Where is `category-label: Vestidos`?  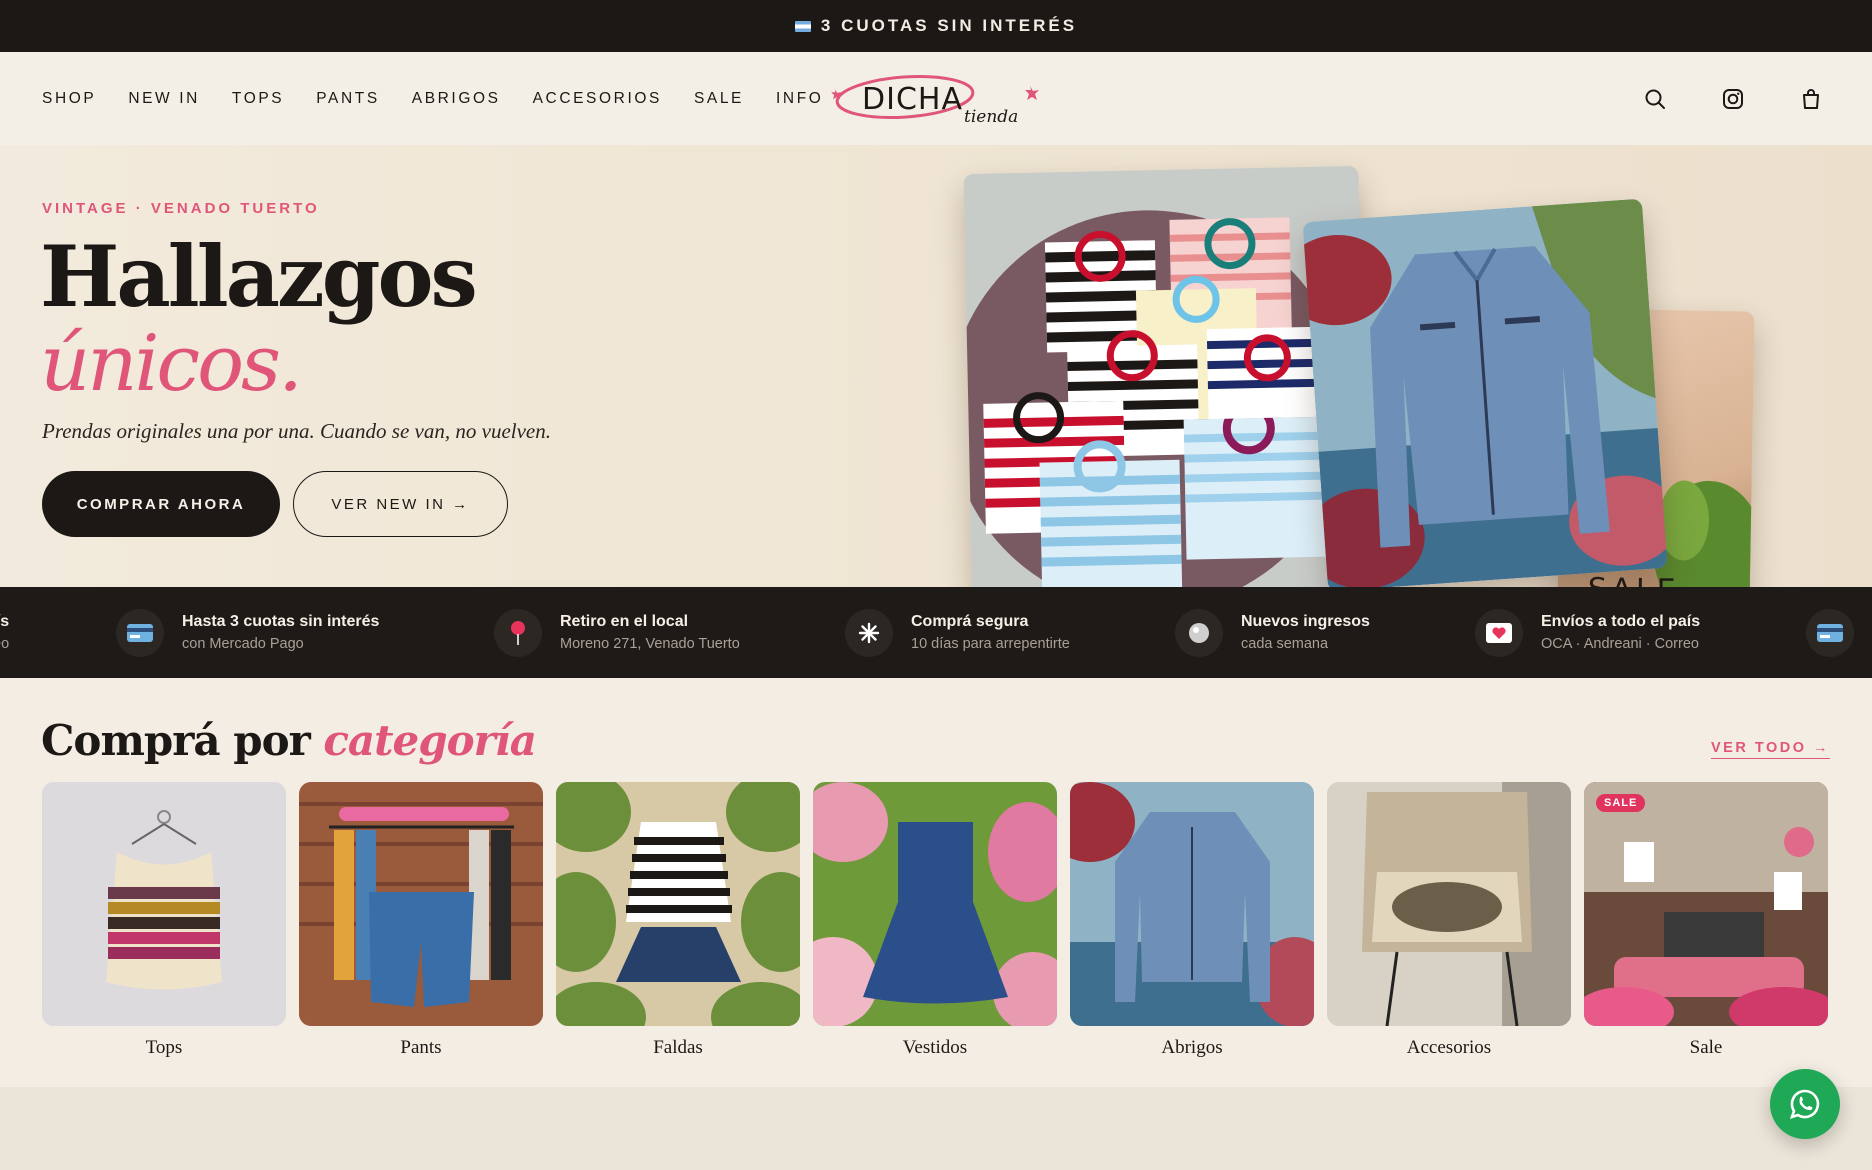 category-label: Vestidos is located at coordinates (935, 1047).